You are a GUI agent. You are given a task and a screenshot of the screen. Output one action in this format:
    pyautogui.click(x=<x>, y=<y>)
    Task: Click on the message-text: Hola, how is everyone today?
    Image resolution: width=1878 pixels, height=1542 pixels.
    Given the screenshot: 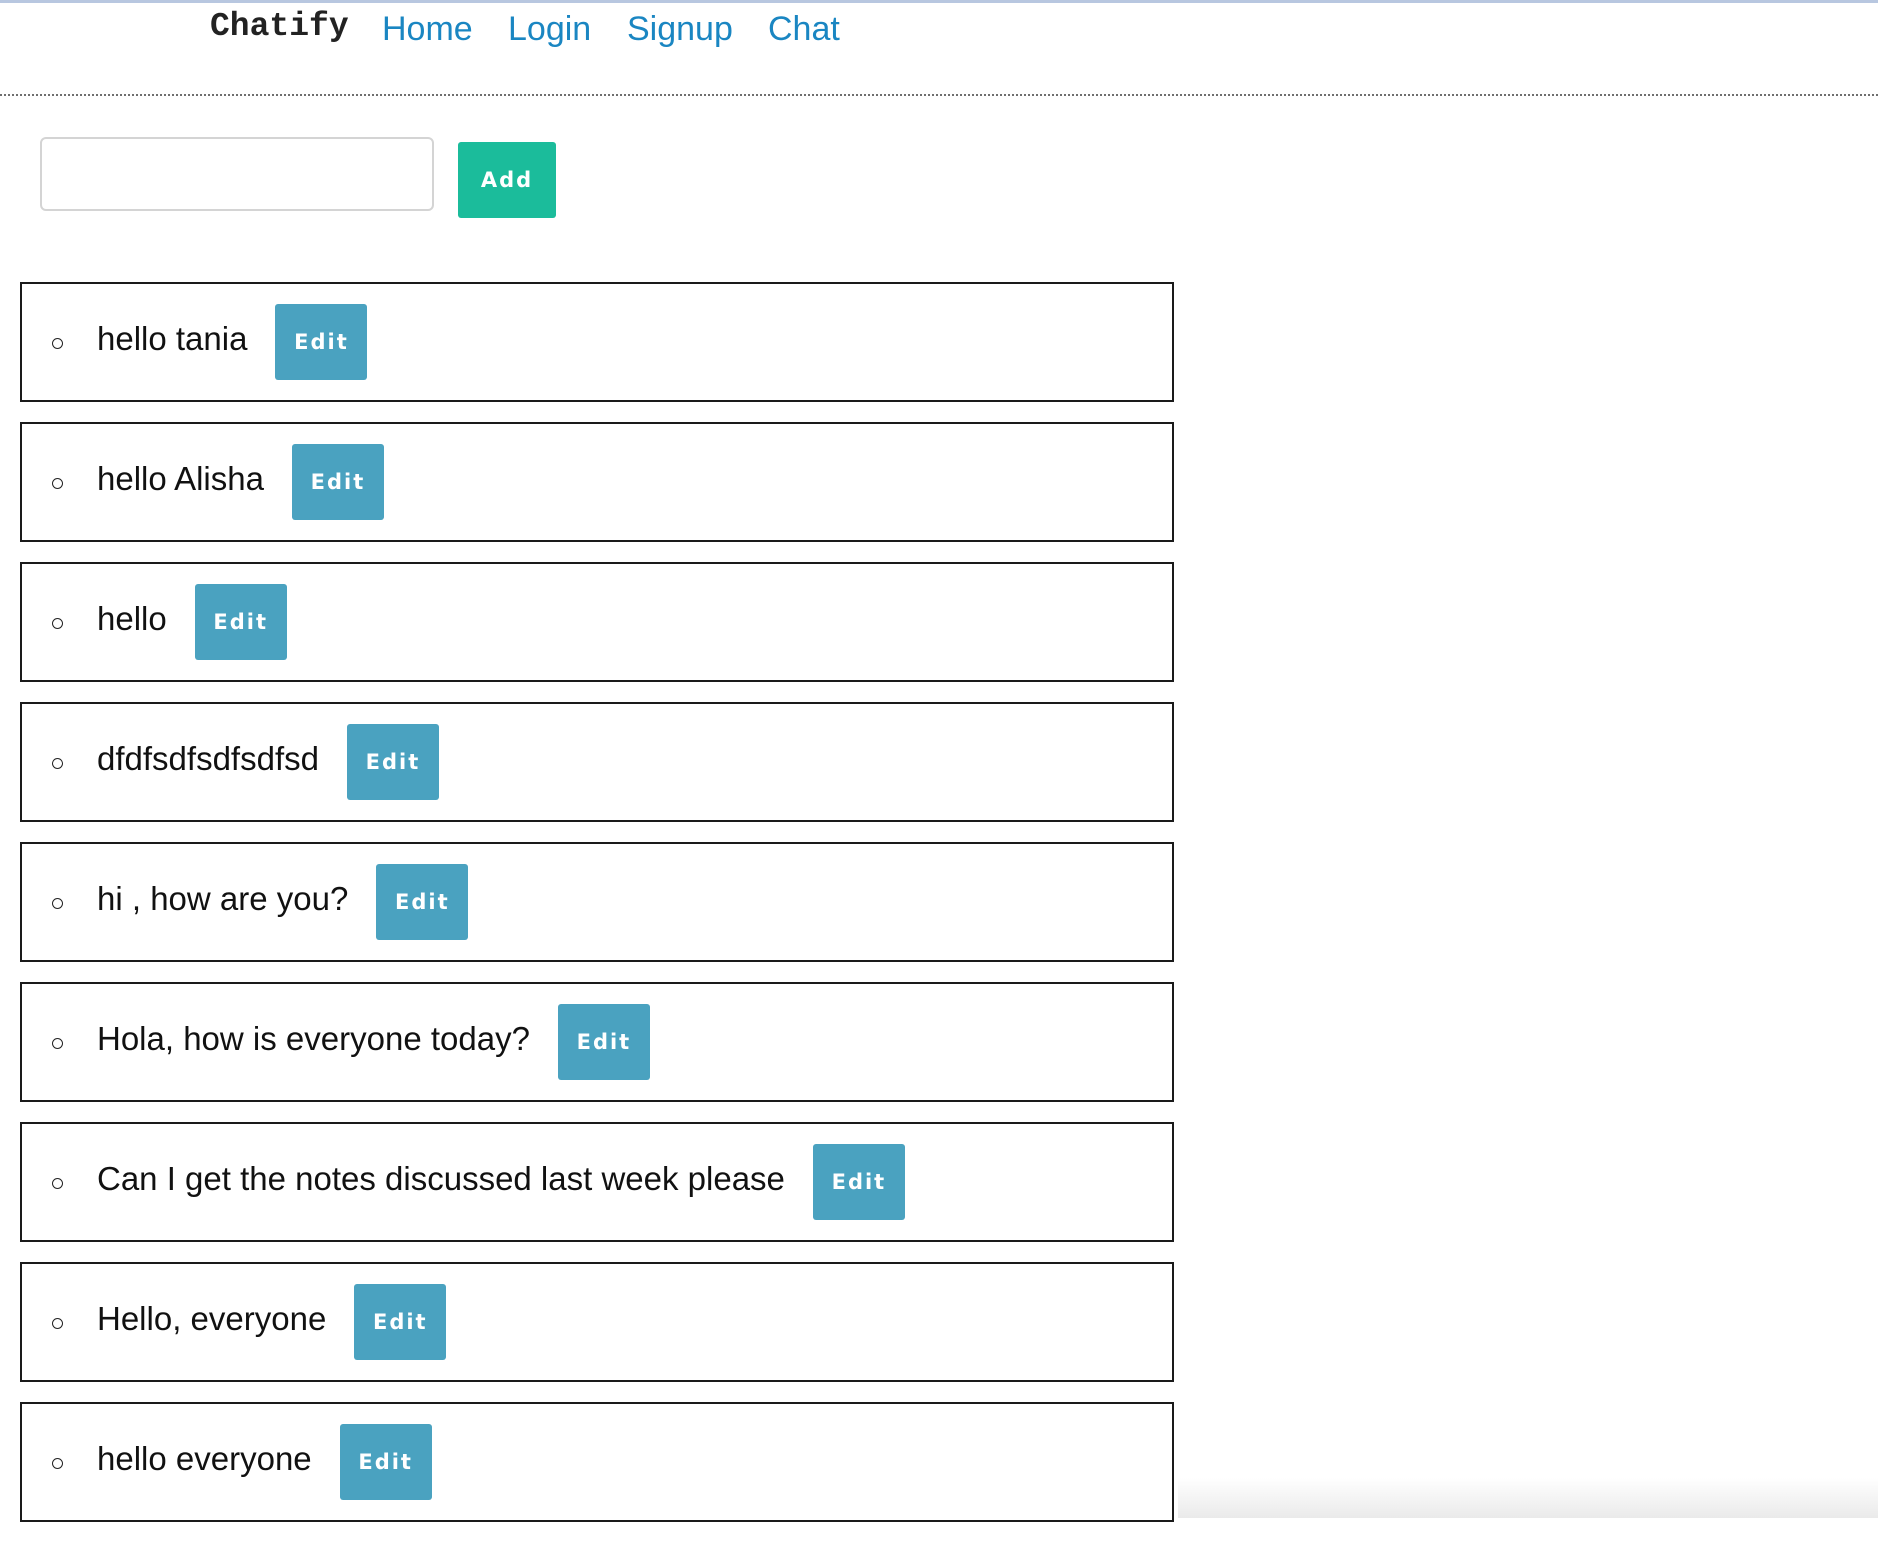 What is the action you would take?
    pyautogui.click(x=313, y=1039)
    